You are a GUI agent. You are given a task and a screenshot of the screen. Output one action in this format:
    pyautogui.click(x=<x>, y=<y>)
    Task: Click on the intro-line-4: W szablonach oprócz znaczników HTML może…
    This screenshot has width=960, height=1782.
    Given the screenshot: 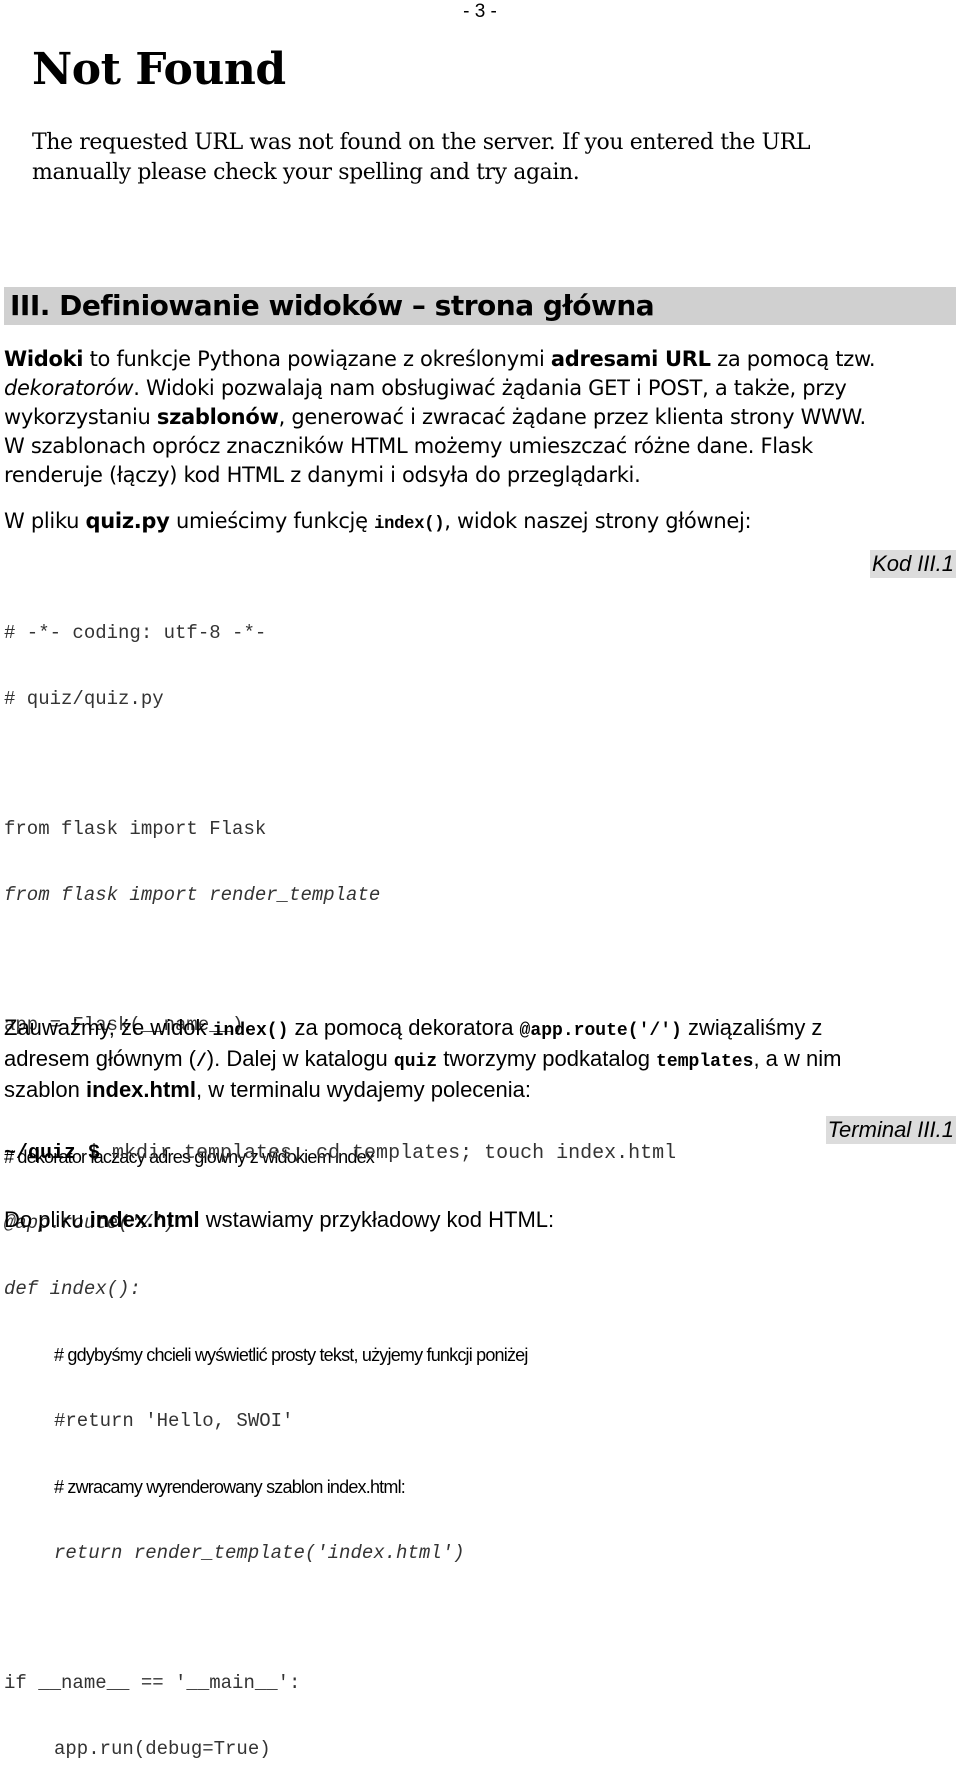 What is the action you would take?
    pyautogui.click(x=408, y=446)
    